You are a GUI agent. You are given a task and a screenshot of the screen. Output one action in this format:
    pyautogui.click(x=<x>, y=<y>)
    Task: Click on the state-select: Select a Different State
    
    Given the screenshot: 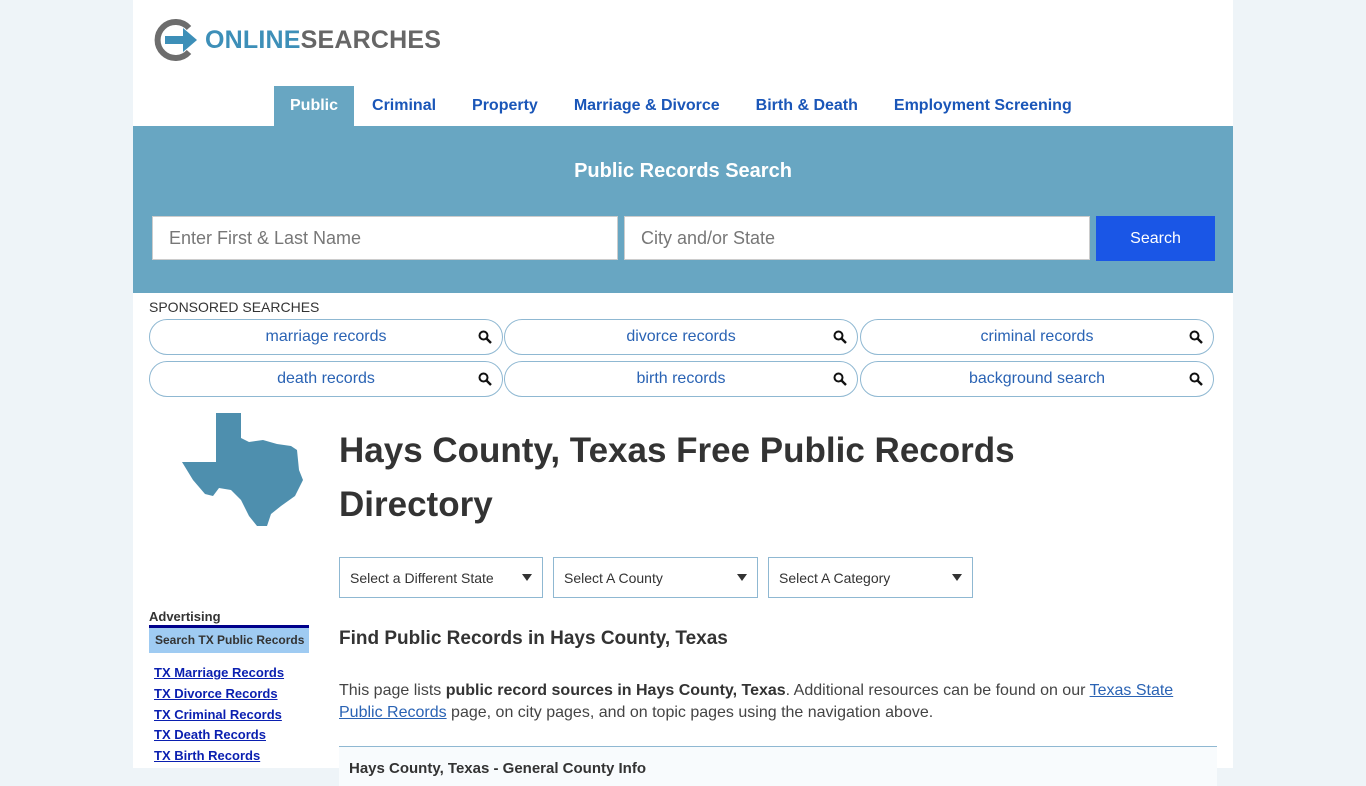 What is the action you would take?
    pyautogui.click(x=441, y=577)
    